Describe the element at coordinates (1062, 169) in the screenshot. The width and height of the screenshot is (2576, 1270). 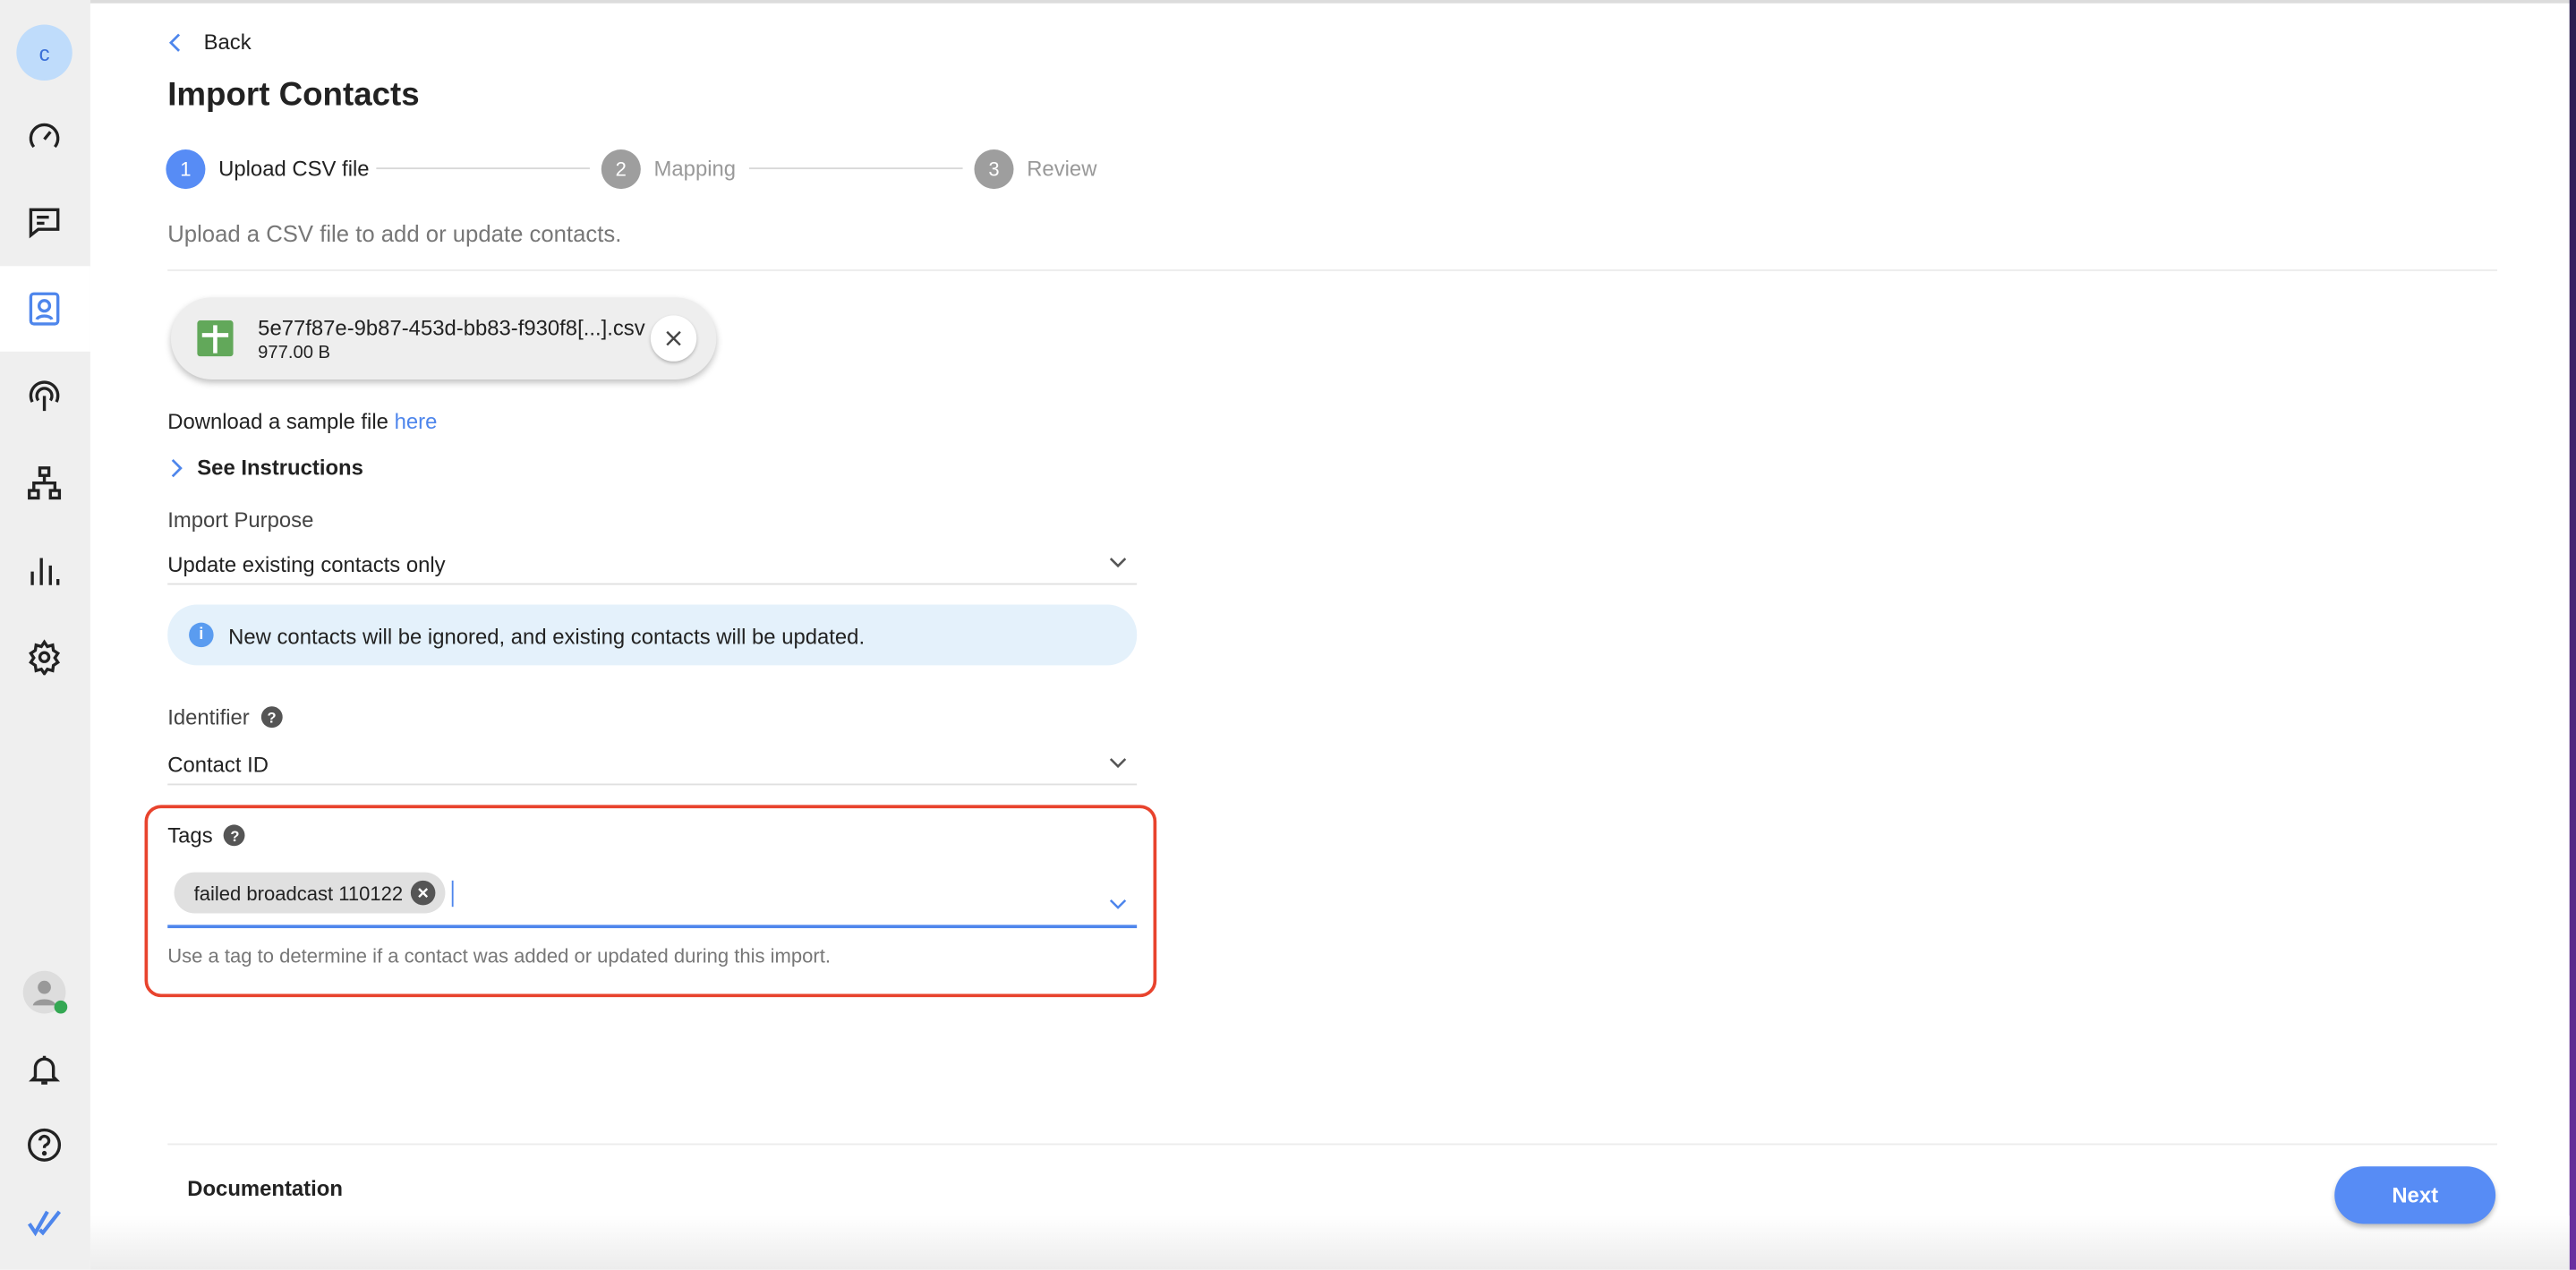
I see `step-3-label: Review` at that location.